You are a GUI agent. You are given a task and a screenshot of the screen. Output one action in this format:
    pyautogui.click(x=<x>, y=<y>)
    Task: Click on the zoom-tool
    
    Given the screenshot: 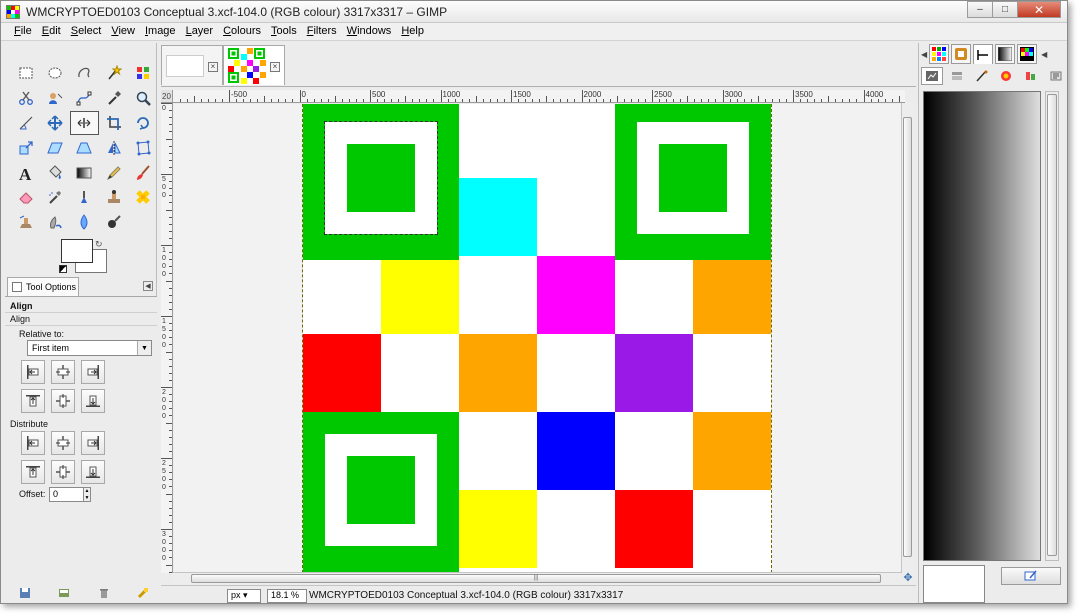 What is the action you would take?
    pyautogui.click(x=143, y=98)
    